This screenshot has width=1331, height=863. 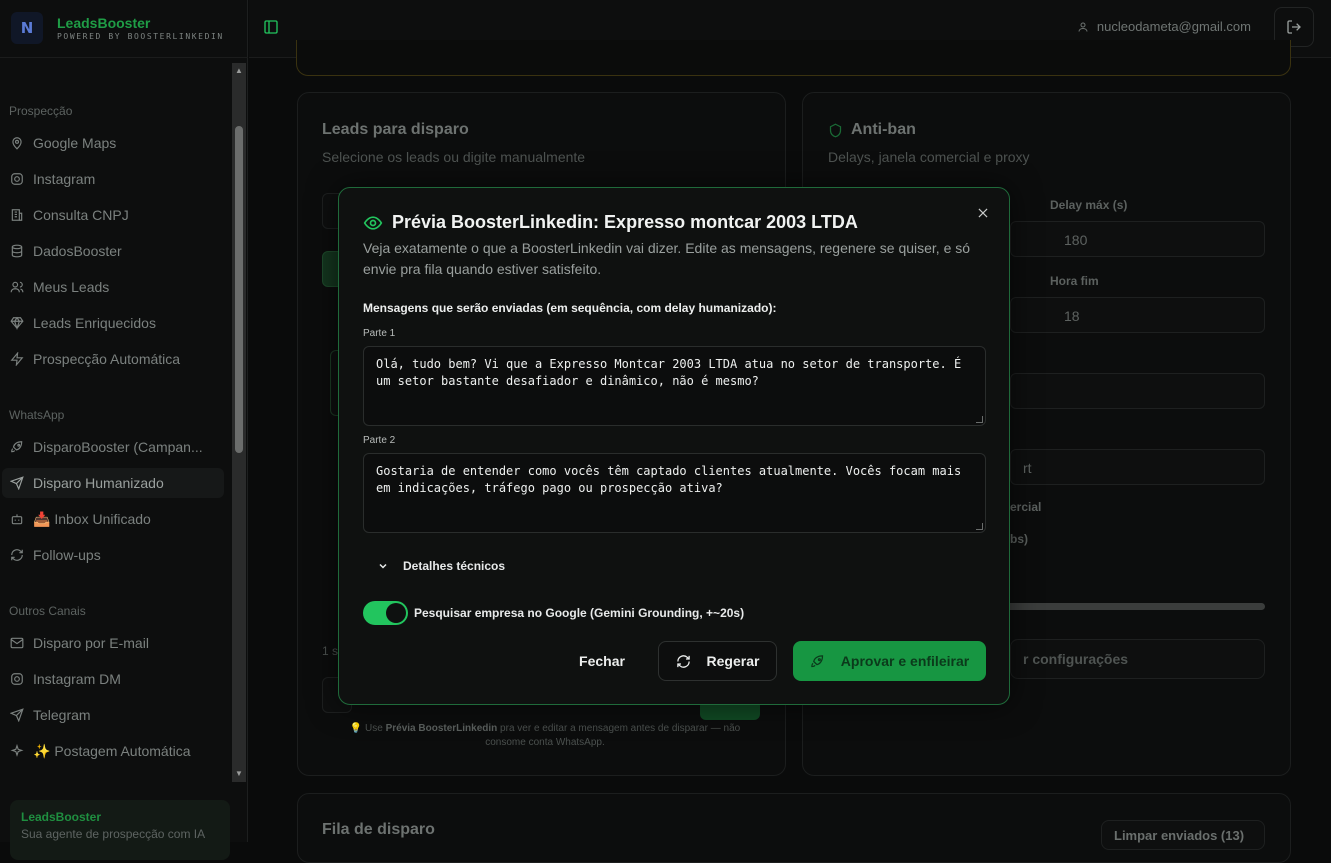 I want to click on section-outros-canais: Outros Canais, so click(x=47, y=611).